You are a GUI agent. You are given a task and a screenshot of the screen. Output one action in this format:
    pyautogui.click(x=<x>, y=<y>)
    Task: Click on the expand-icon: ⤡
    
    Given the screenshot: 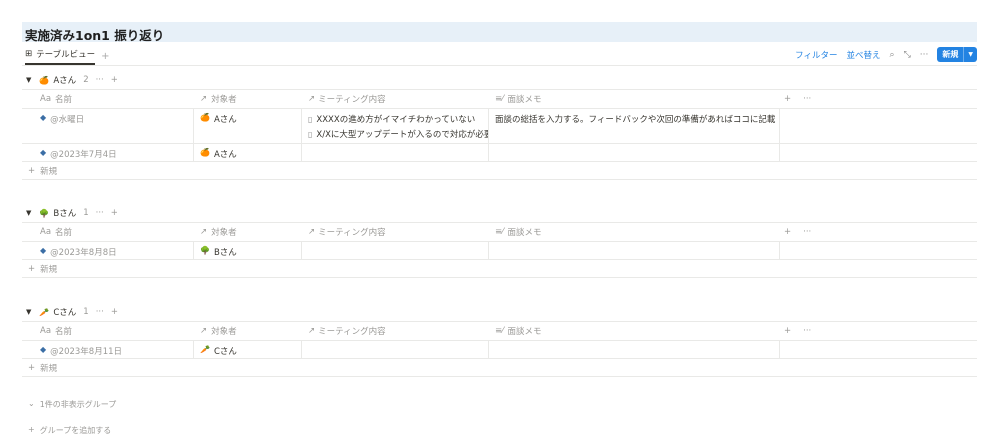 What is the action you would take?
    pyautogui.click(x=907, y=55)
    